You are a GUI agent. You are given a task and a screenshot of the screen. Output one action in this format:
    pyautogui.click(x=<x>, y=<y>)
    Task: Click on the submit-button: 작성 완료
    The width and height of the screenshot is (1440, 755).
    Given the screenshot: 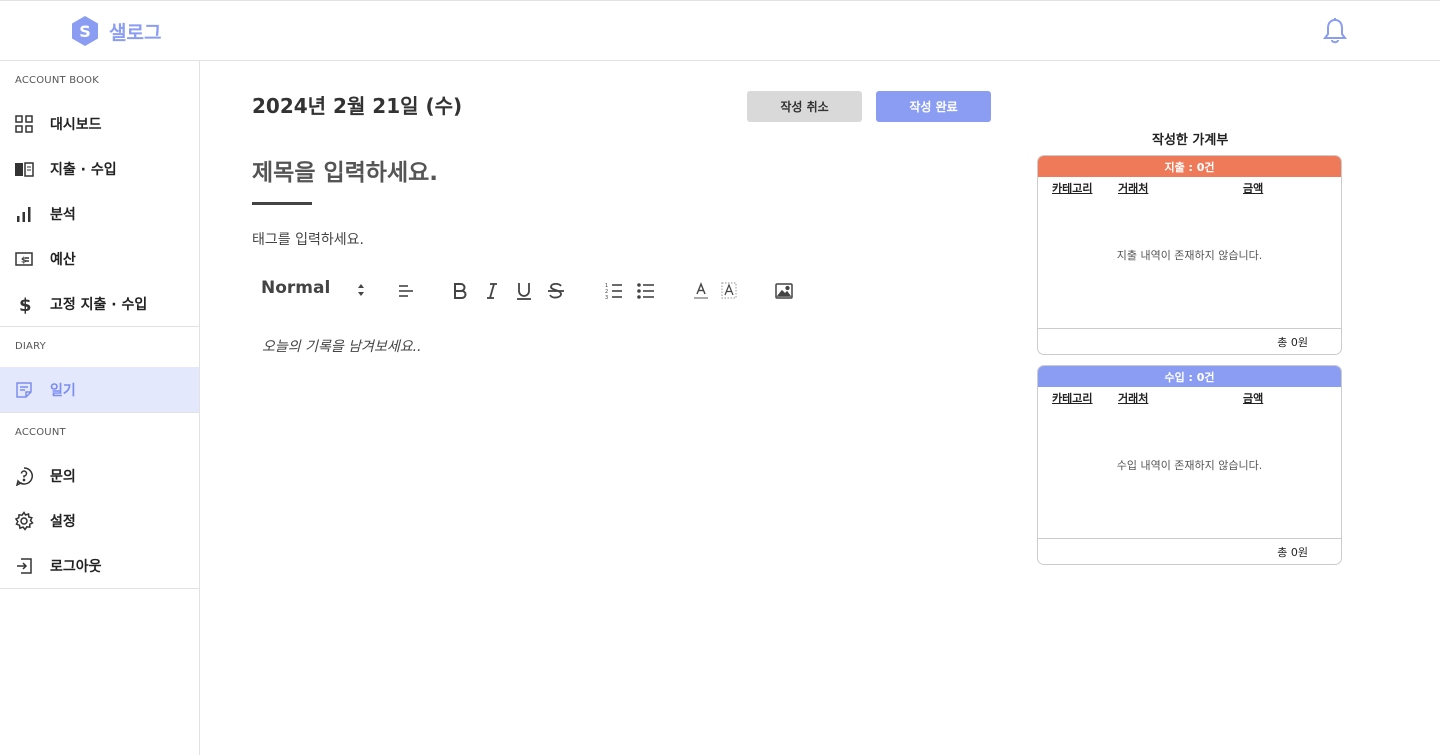 What is the action you would take?
    pyautogui.click(x=933, y=106)
    